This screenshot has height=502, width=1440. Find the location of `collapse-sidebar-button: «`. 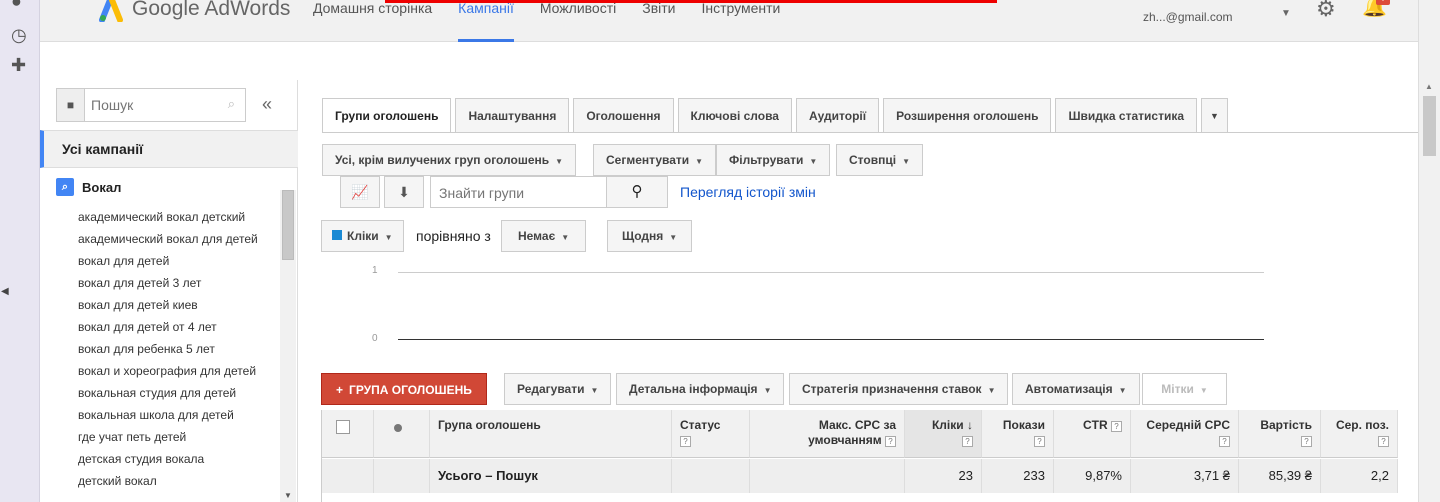

collapse-sidebar-button: « is located at coordinates (267, 104).